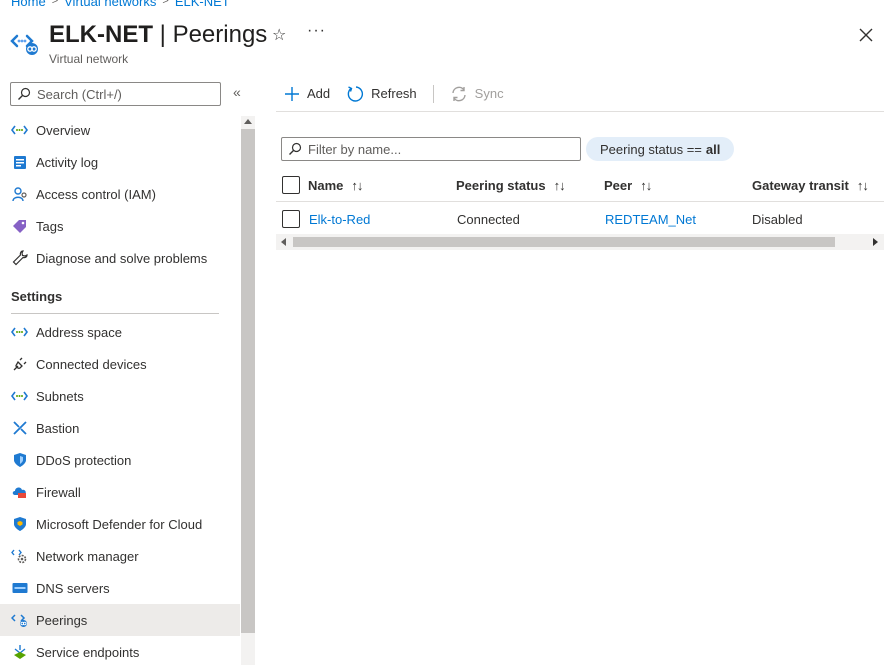 The width and height of the screenshot is (888, 665). I want to click on shield-icon, so click(19, 460).